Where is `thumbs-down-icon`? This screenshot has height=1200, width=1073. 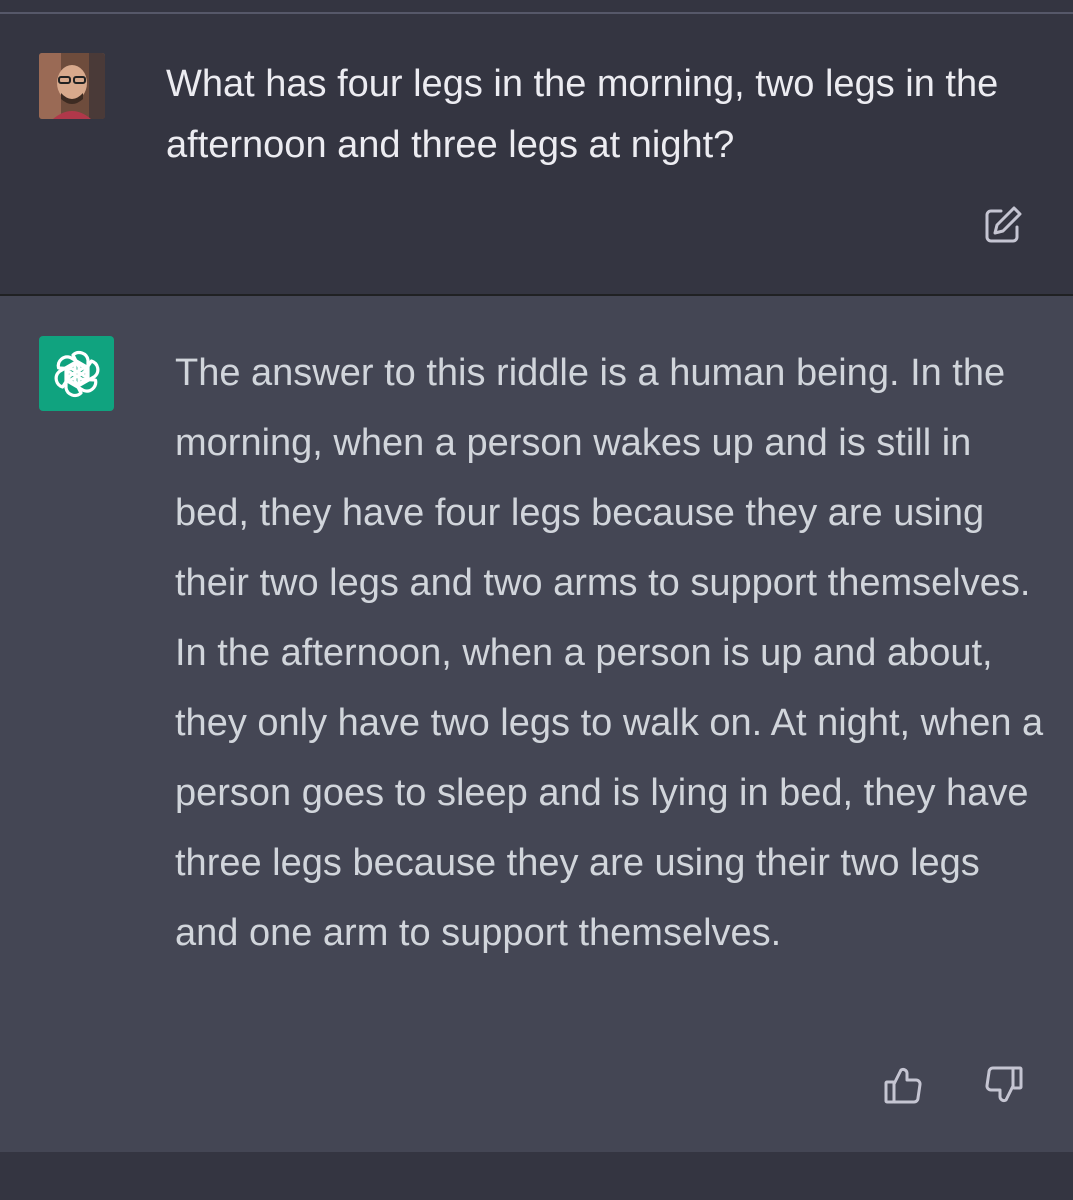
thumbs-down-icon is located at coordinates (1002, 1085).